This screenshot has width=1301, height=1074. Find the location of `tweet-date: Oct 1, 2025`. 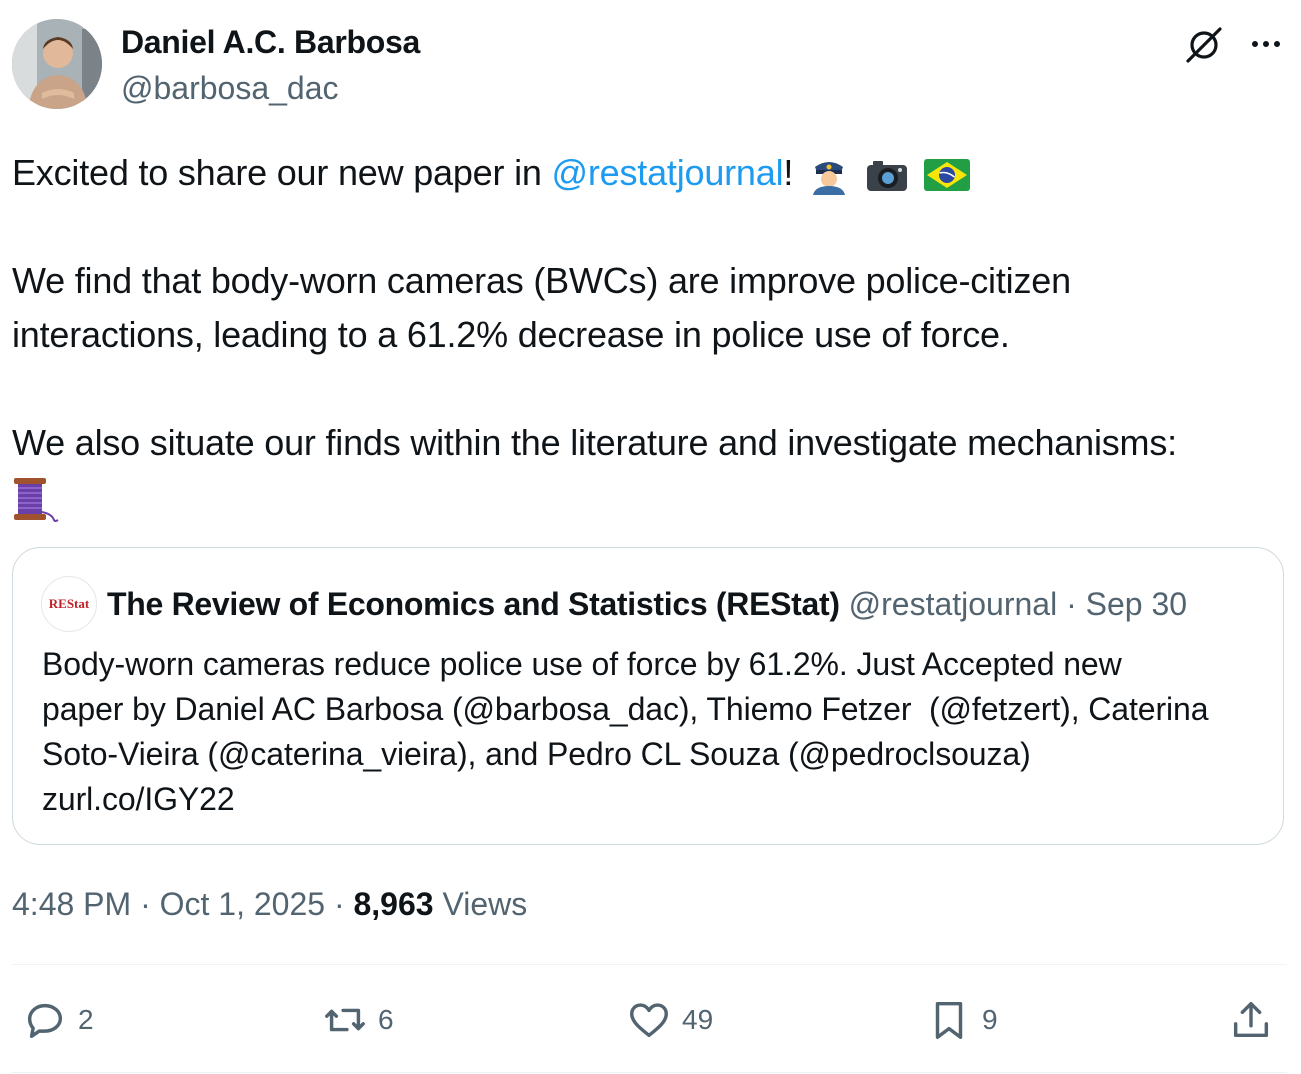

tweet-date: Oct 1, 2025 is located at coordinates (242, 904).